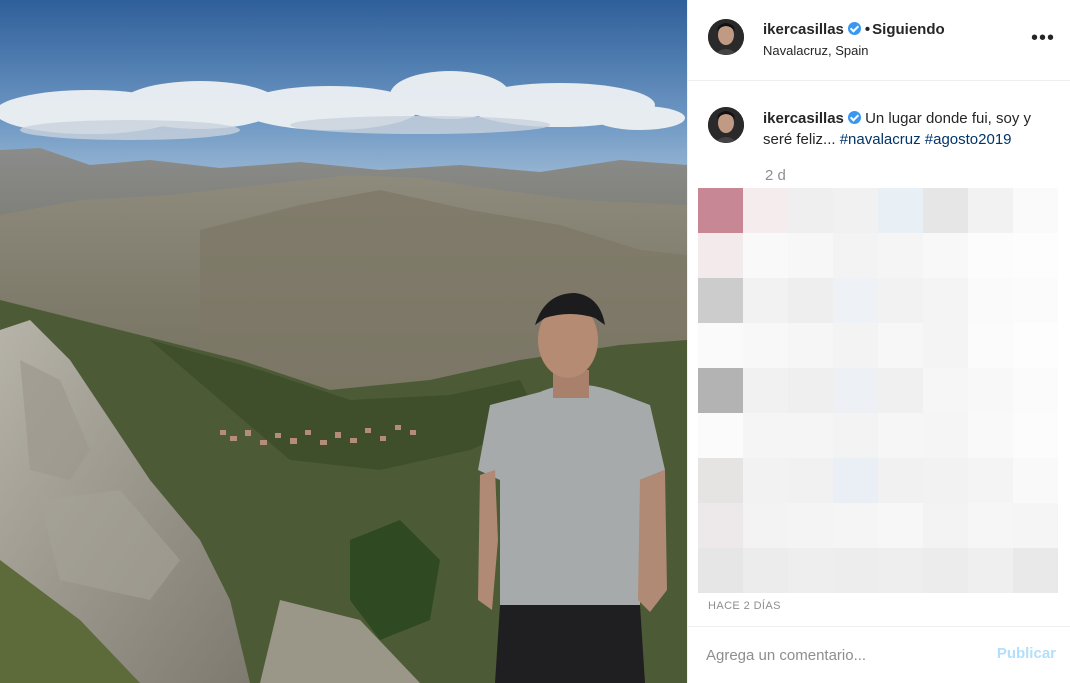 The height and width of the screenshot is (683, 1070). I want to click on caption-time-ago: 2 d, so click(775, 175).